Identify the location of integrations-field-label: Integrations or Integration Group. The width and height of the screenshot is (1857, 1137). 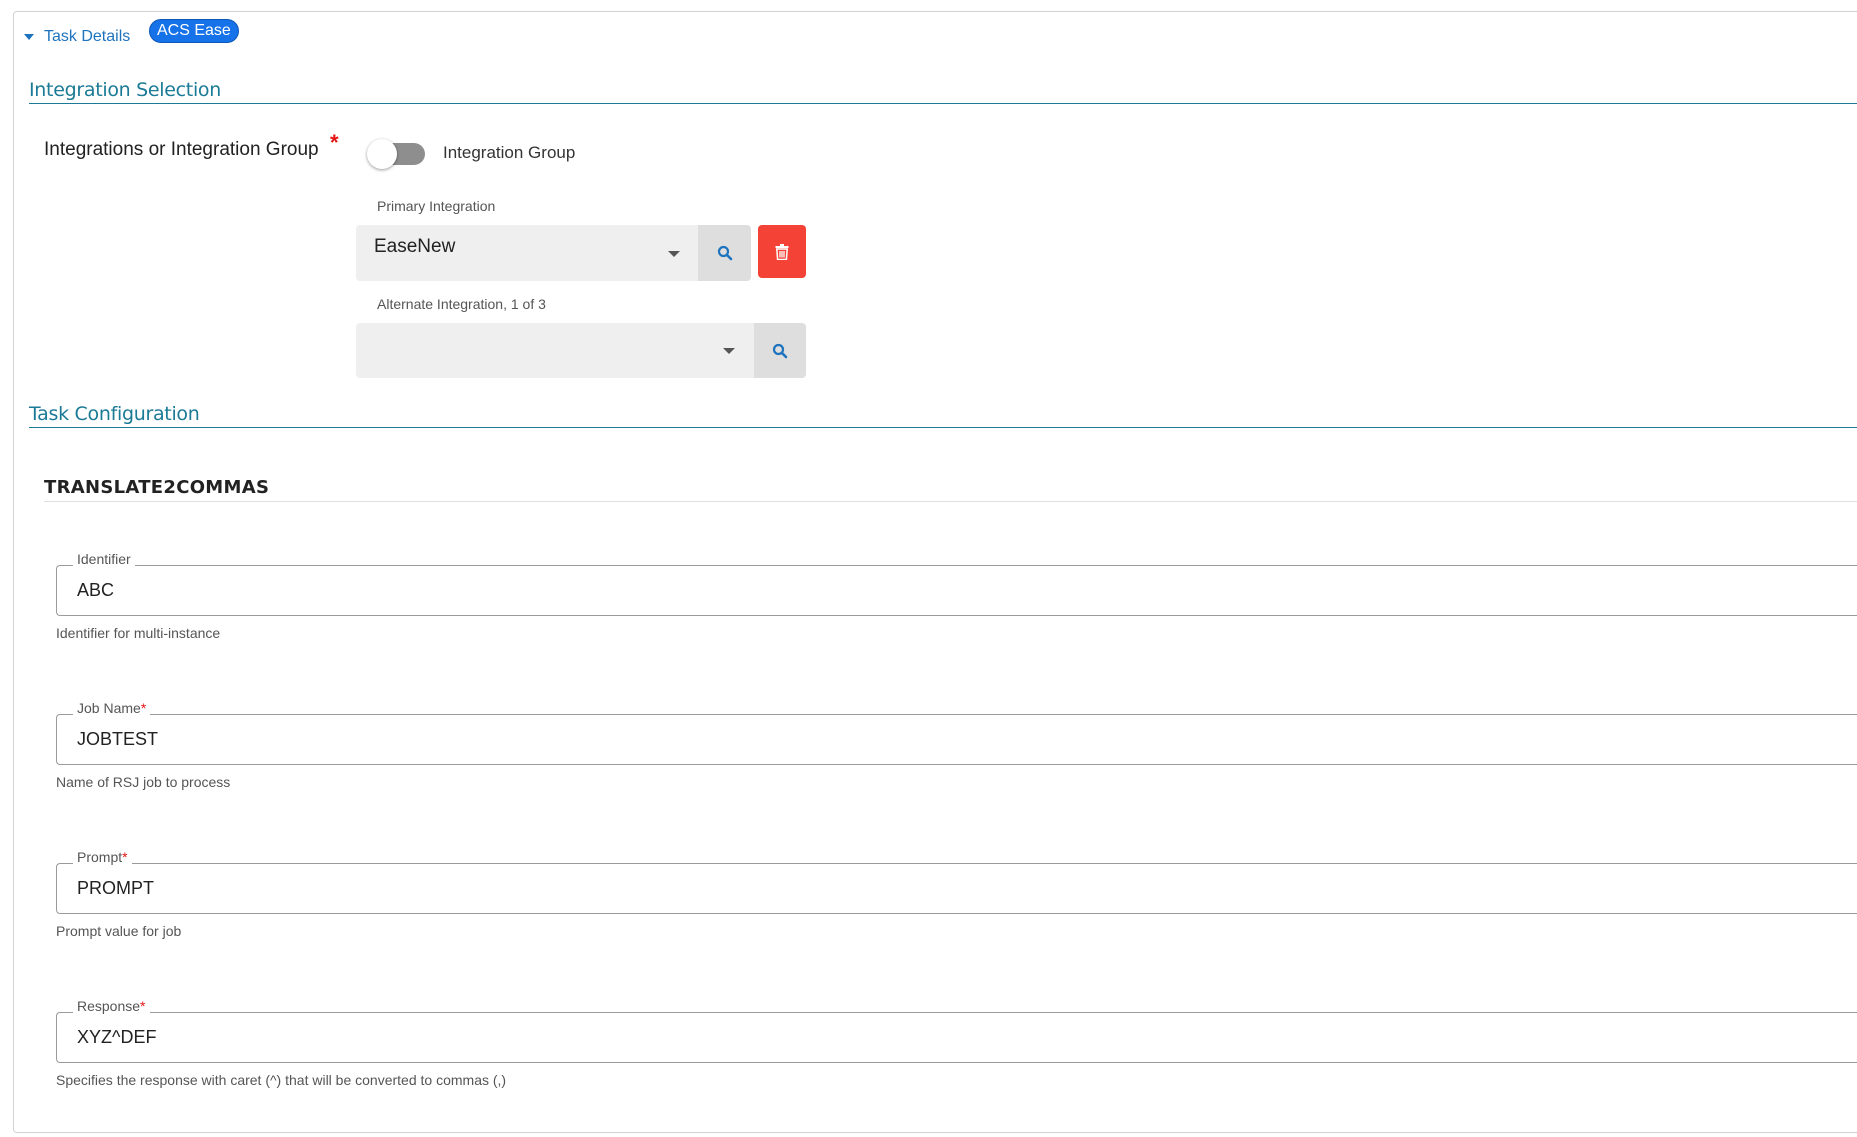
(181, 149).